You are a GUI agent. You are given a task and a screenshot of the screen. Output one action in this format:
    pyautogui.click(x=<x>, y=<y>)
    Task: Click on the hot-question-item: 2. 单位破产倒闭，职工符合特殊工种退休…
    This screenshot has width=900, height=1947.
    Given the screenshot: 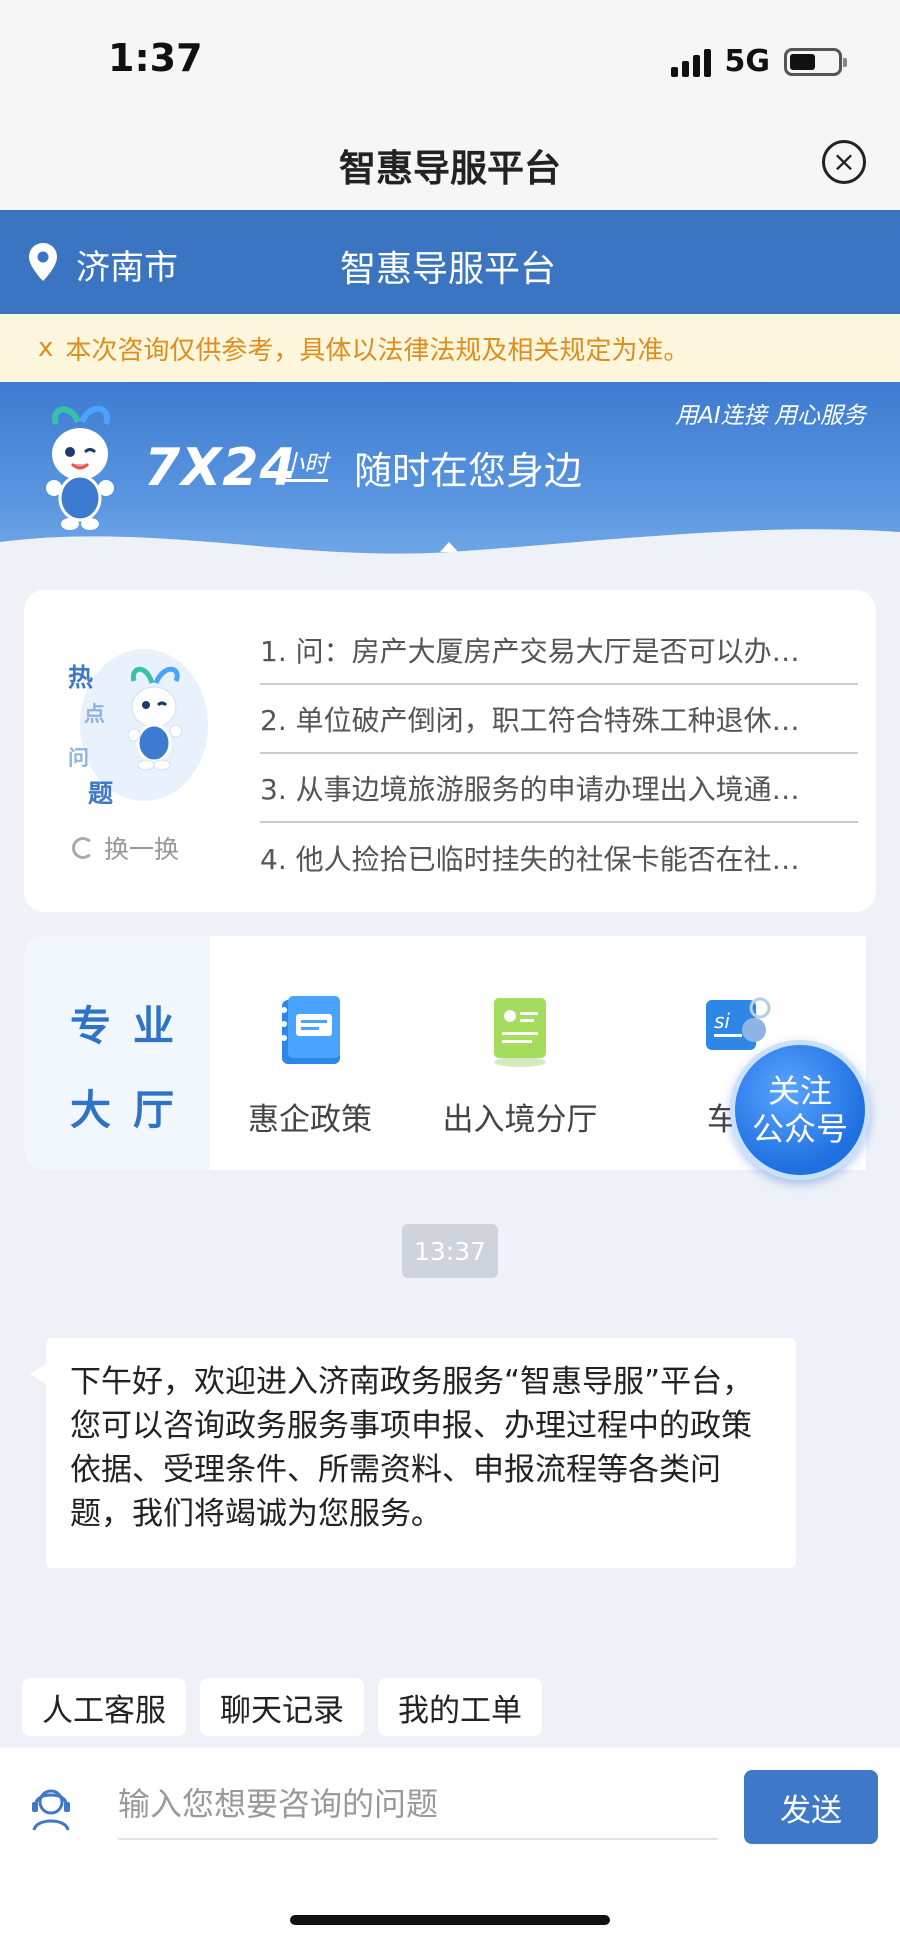 What is the action you would take?
    pyautogui.click(x=559, y=719)
    